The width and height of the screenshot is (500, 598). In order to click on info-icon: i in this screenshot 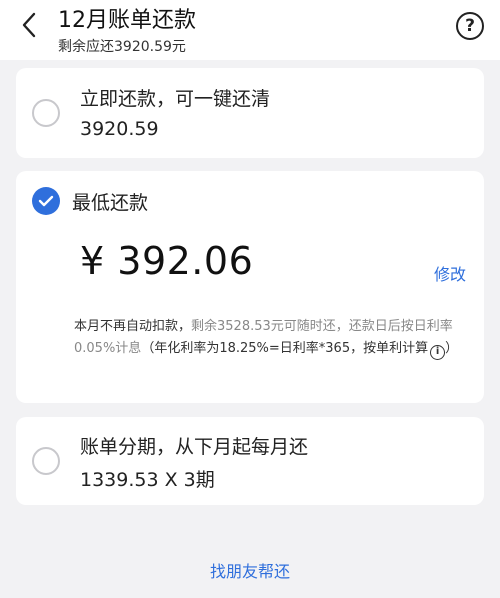, I will do `click(438, 352)`.